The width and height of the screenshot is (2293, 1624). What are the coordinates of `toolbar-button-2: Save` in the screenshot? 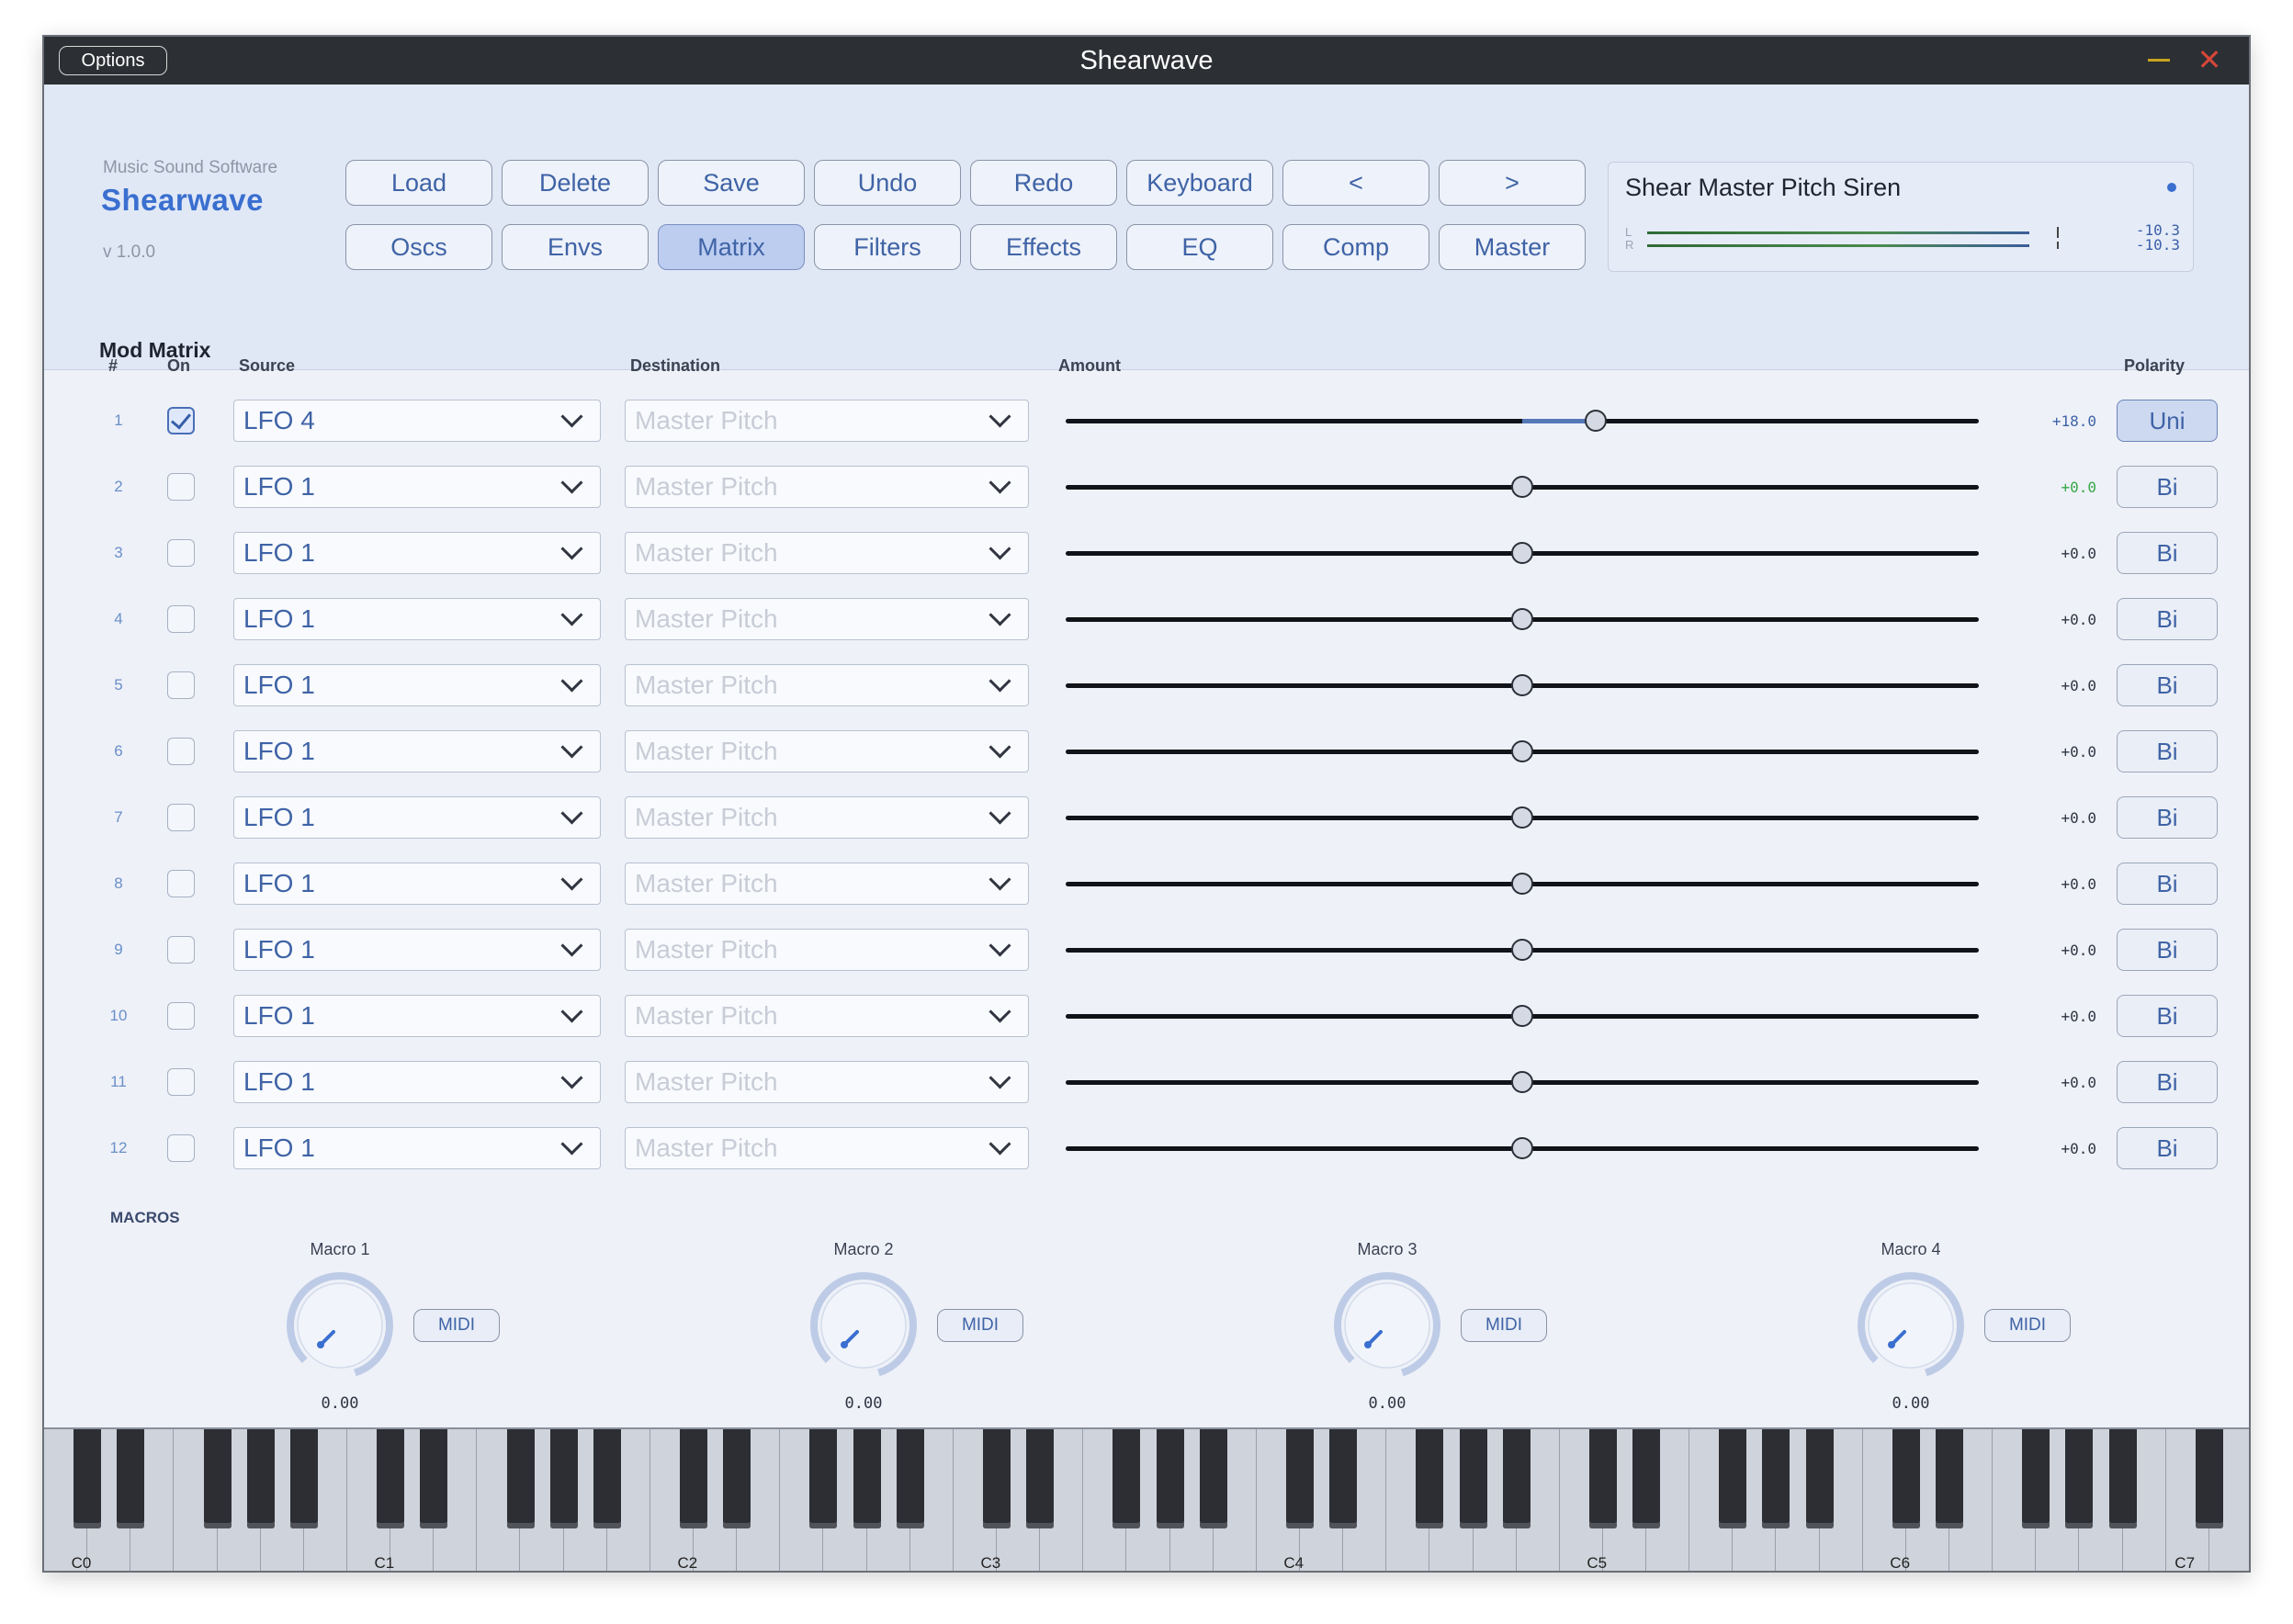 It's located at (731, 183).